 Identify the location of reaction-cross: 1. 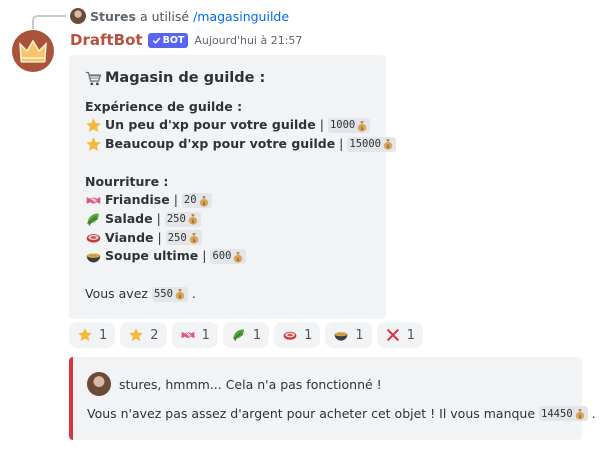
(399, 335).